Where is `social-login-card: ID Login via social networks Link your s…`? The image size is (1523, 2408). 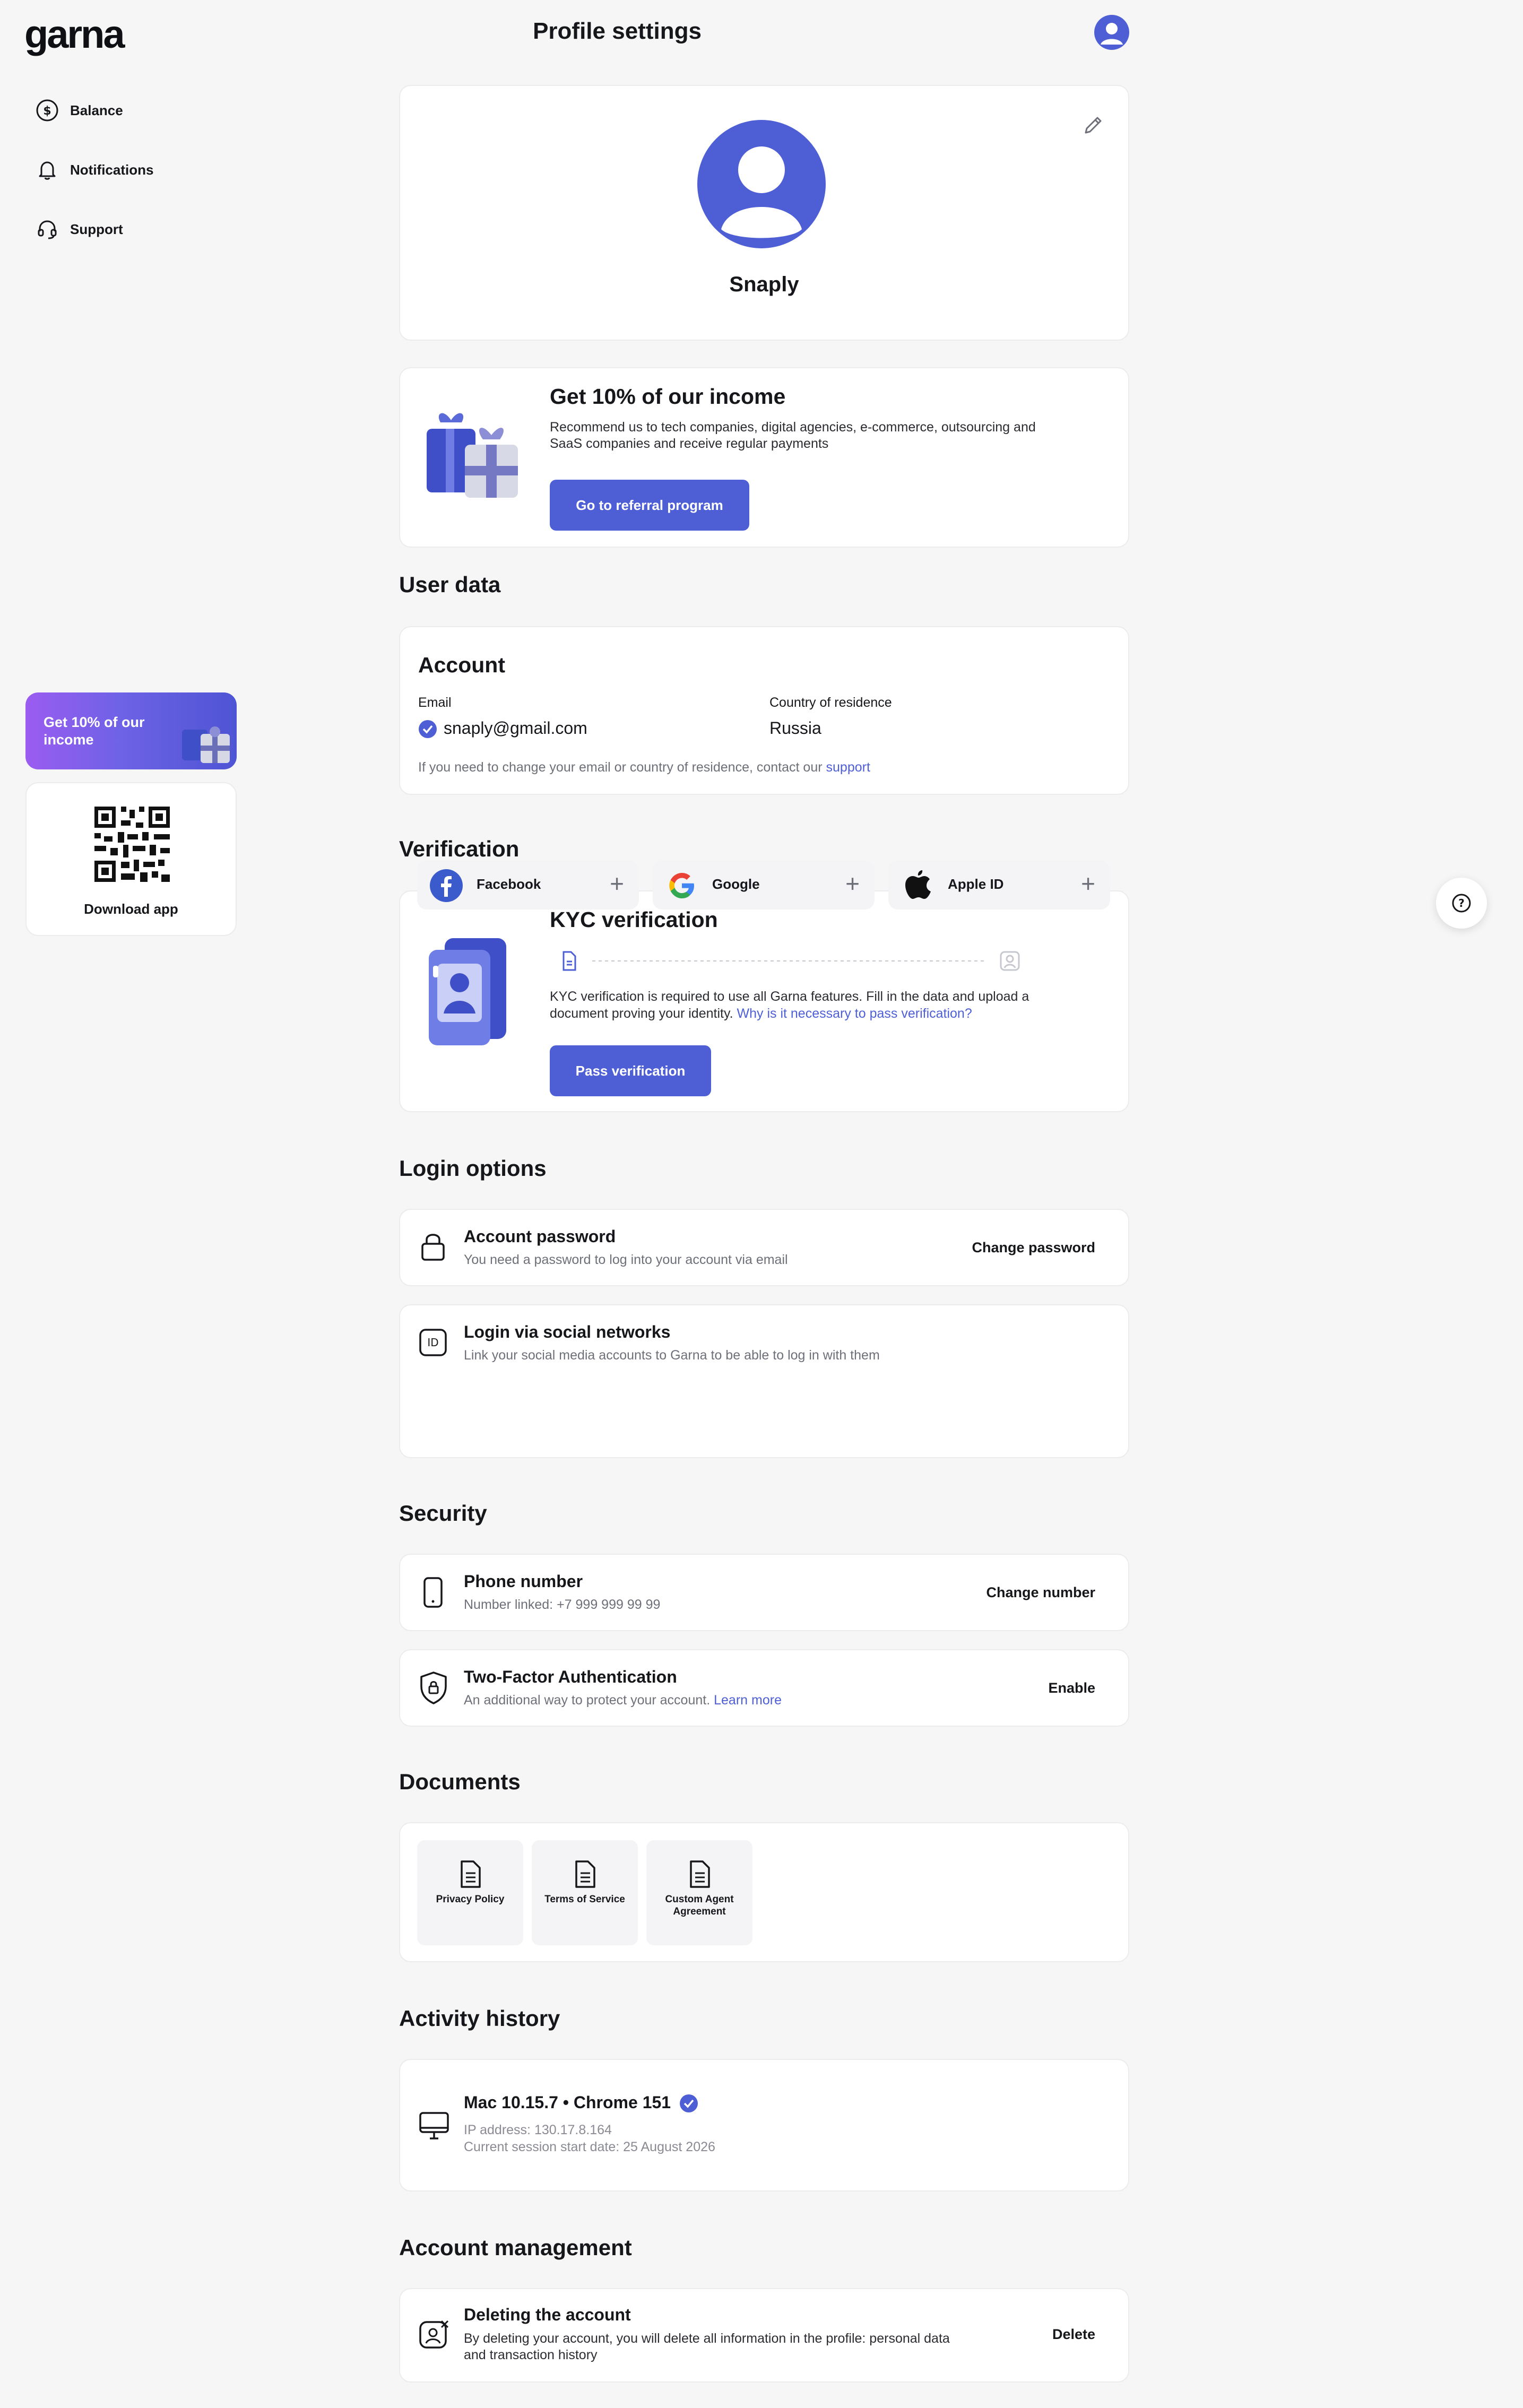
social-login-card: ID Login via social networks Link your s… is located at coordinates (764, 1381).